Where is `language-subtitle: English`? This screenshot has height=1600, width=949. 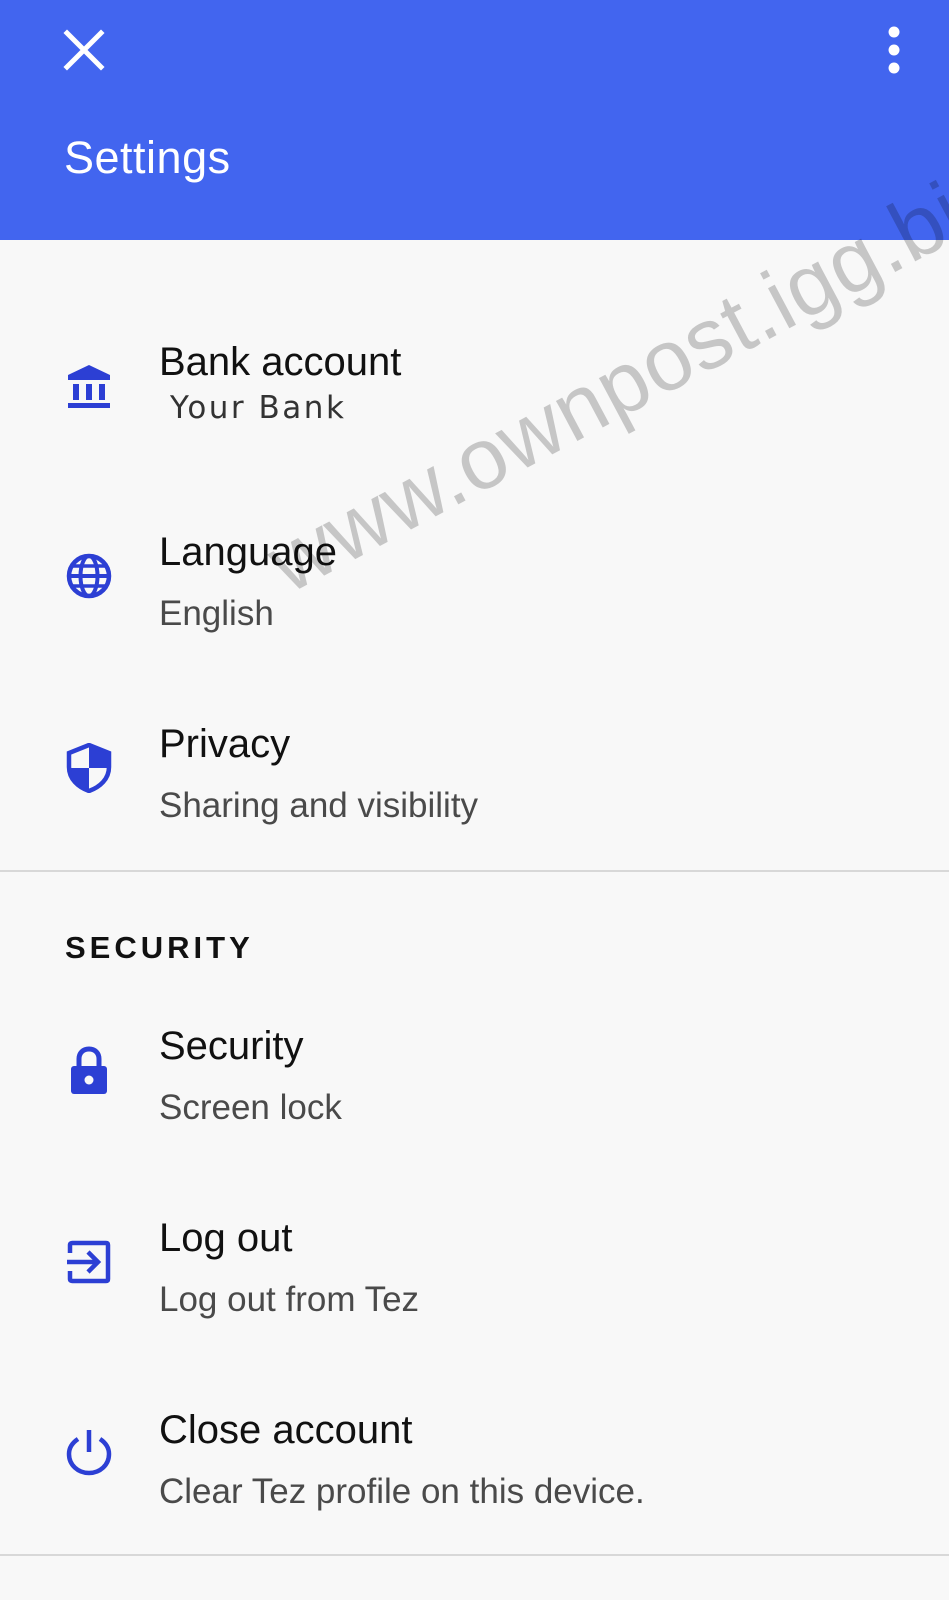
language-subtitle: English is located at coordinates (216, 613).